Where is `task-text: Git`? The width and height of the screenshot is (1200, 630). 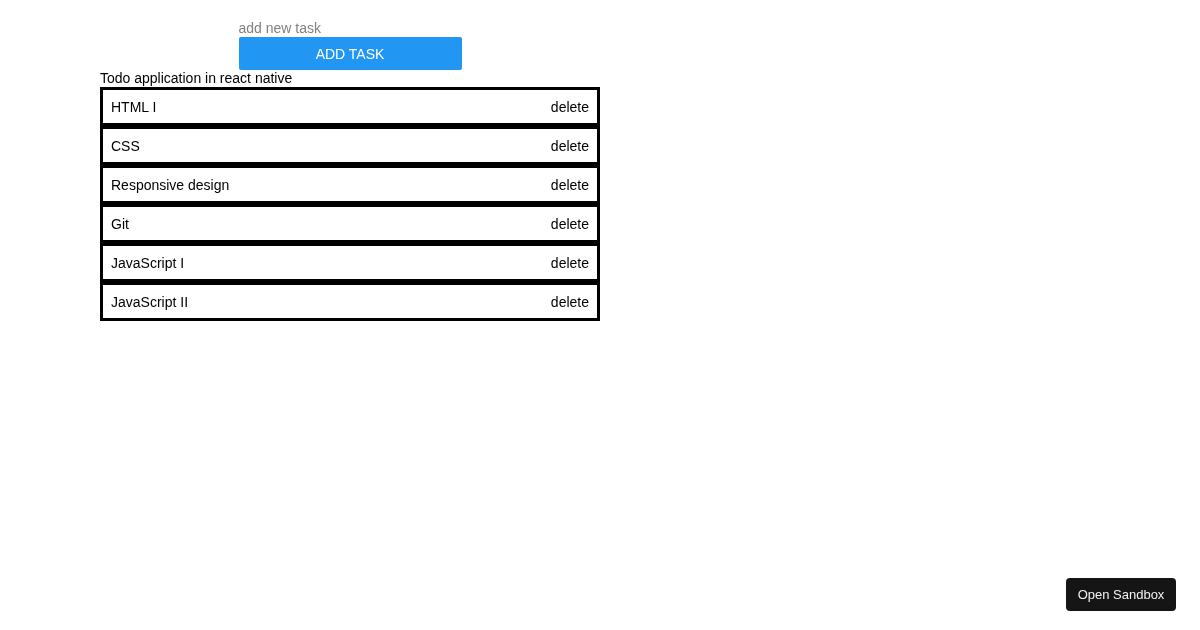
task-text: Git is located at coordinates (120, 223).